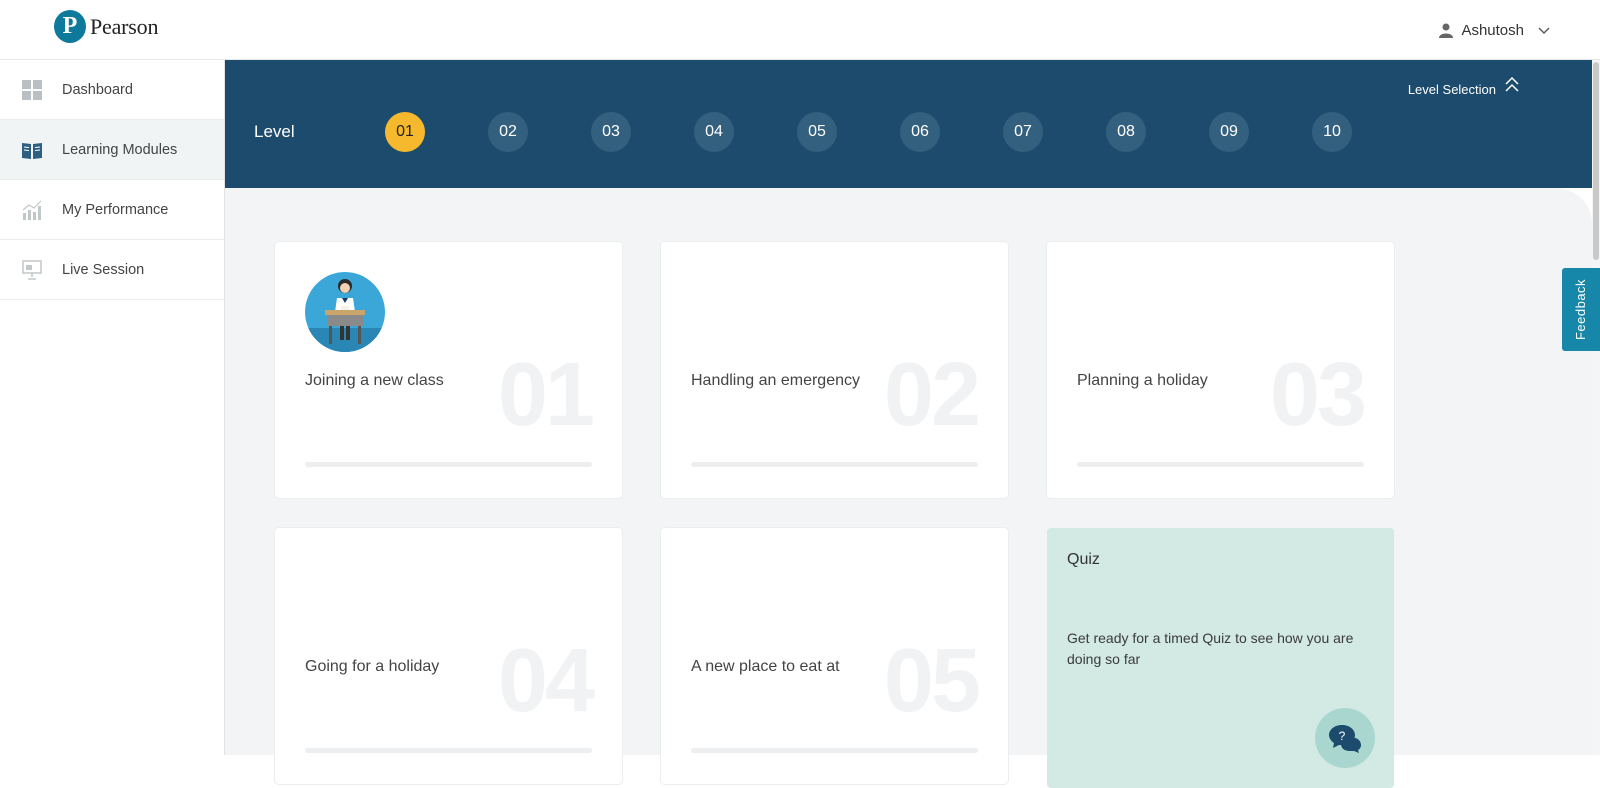  I want to click on quiz-title: Quiz, so click(1083, 559).